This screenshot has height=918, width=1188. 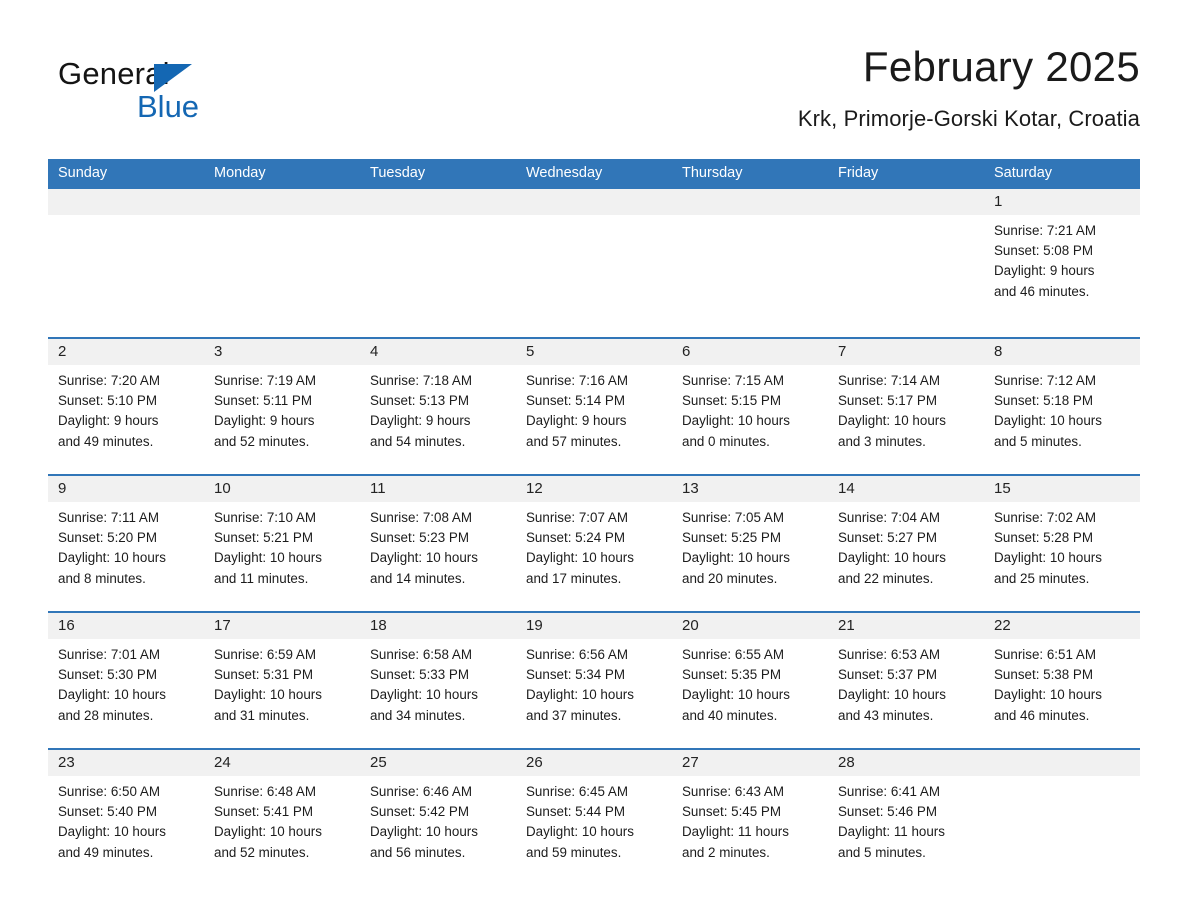 What do you see at coordinates (750, 489) in the screenshot?
I see `day-number: 13` at bounding box center [750, 489].